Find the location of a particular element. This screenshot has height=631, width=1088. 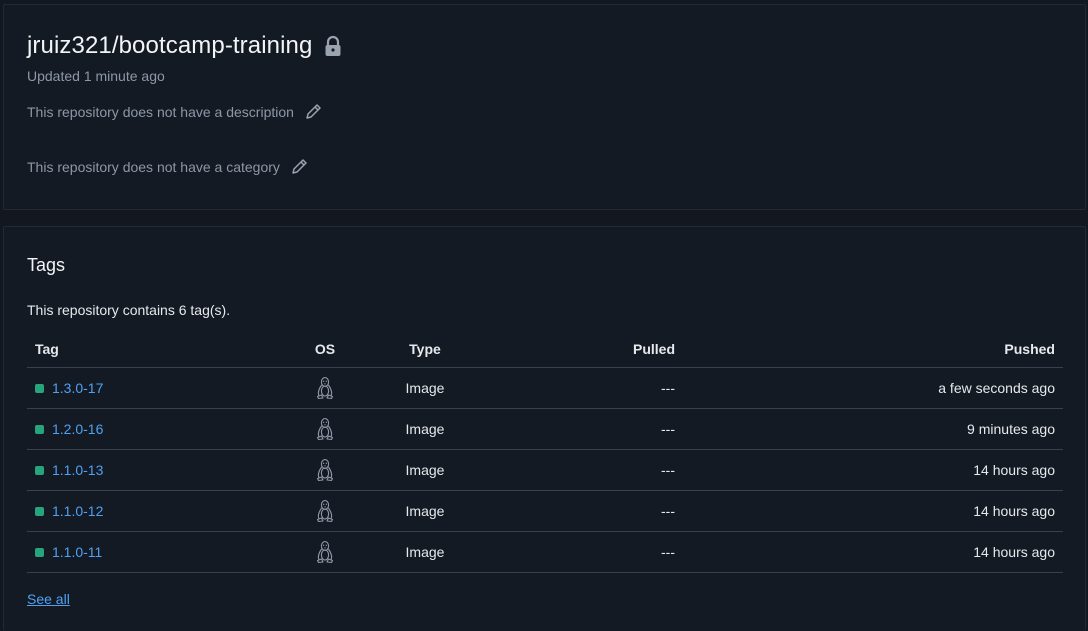

table-row: 1.1.0-13 Image --- 14 hours ago is located at coordinates (545, 470).